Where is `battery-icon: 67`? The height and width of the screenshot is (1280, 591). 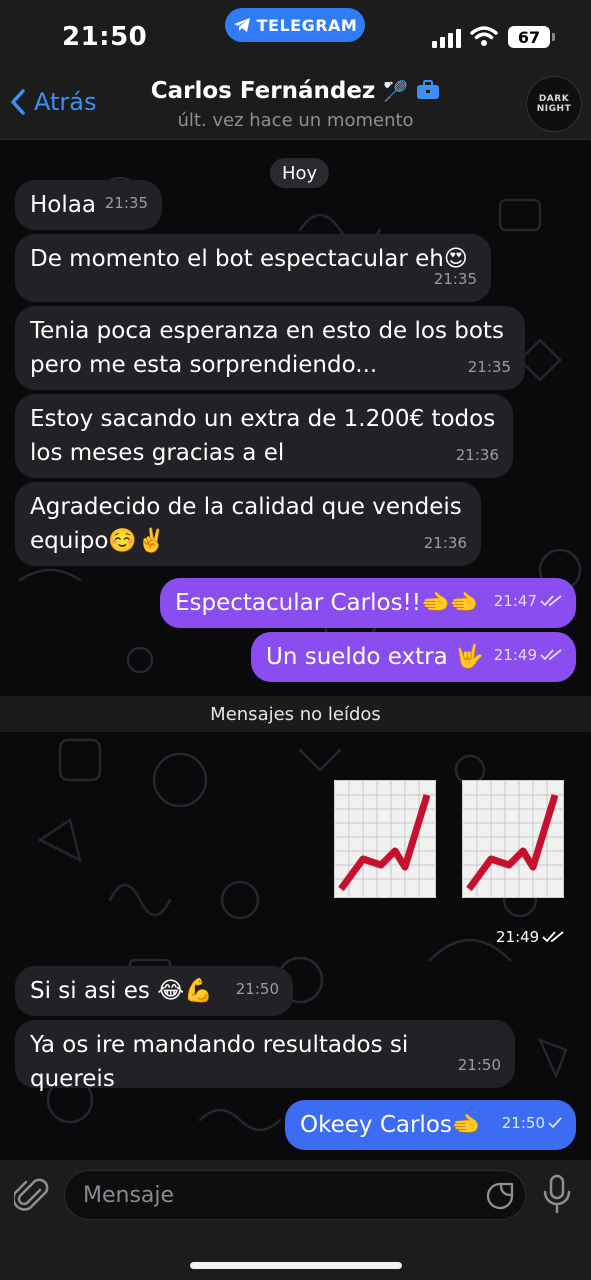
battery-icon: 67 is located at coordinates (531, 37).